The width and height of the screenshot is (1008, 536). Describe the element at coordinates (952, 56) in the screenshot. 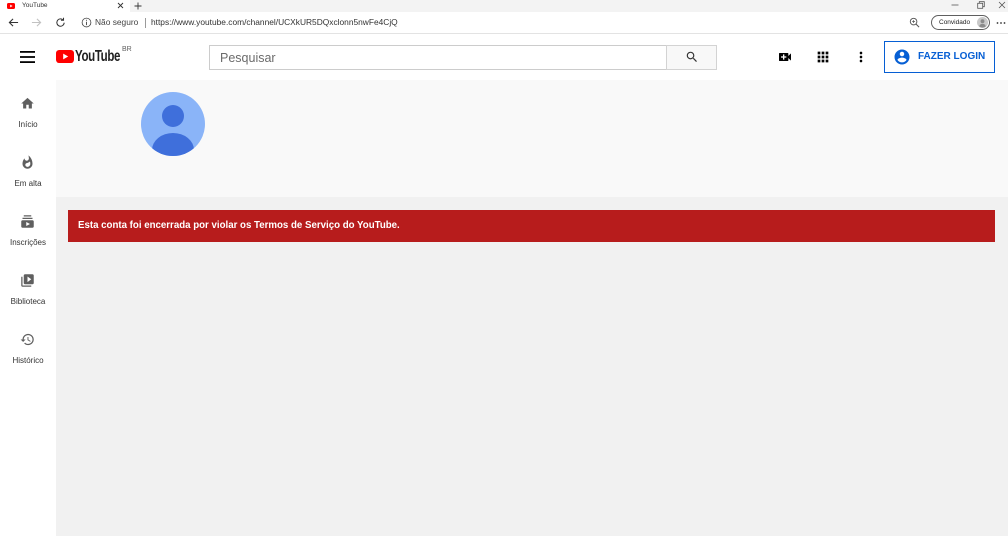

I see `sign-in-label: FAZER LOGIN` at that location.